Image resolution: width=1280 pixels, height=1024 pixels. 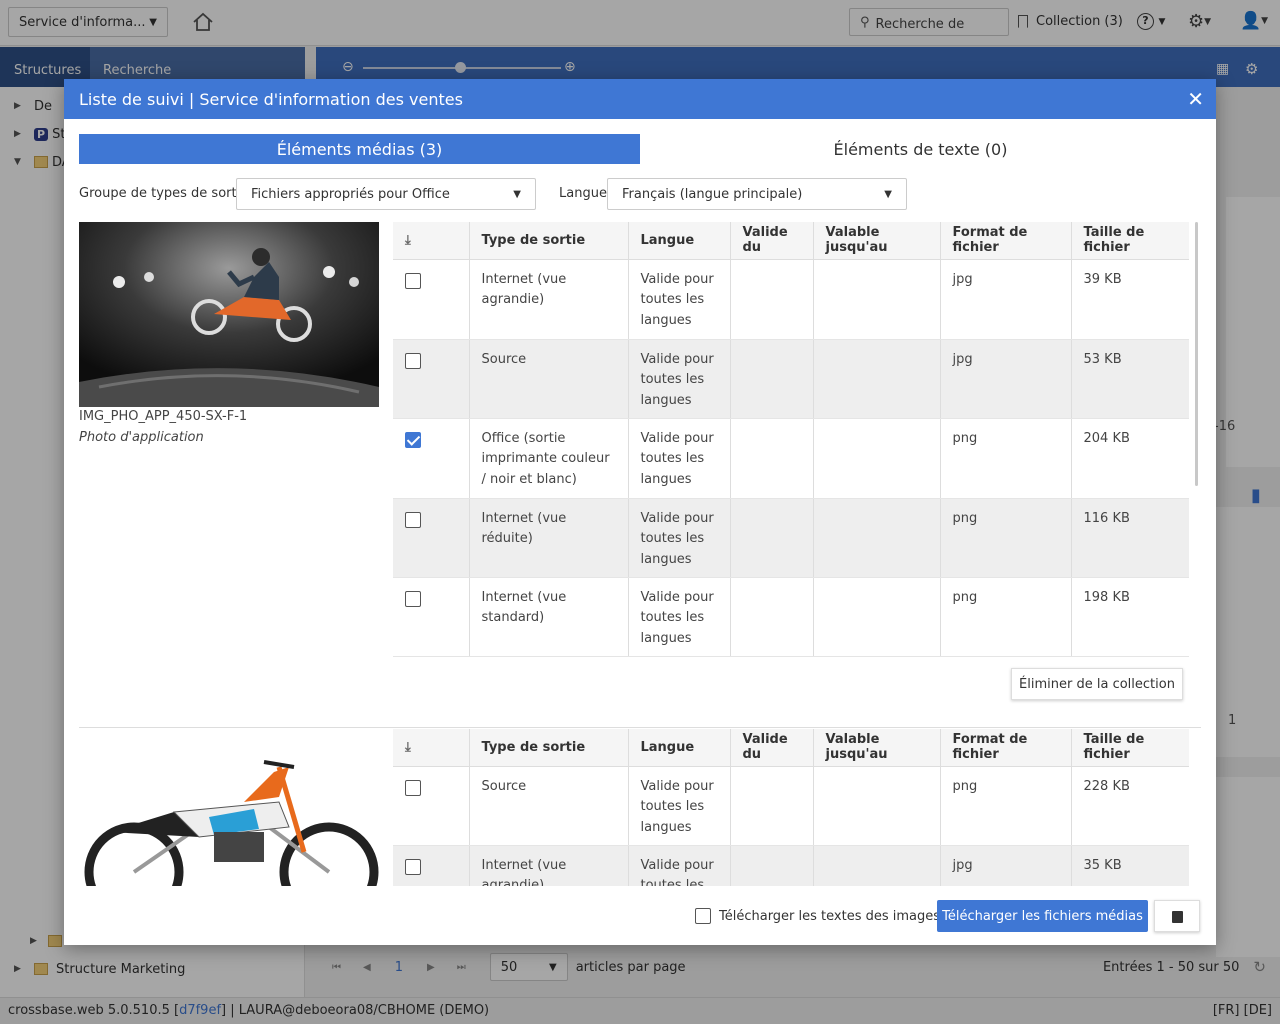 What do you see at coordinates (1106, 597) in the screenshot?
I see `cell-file-size: 198 KB` at bounding box center [1106, 597].